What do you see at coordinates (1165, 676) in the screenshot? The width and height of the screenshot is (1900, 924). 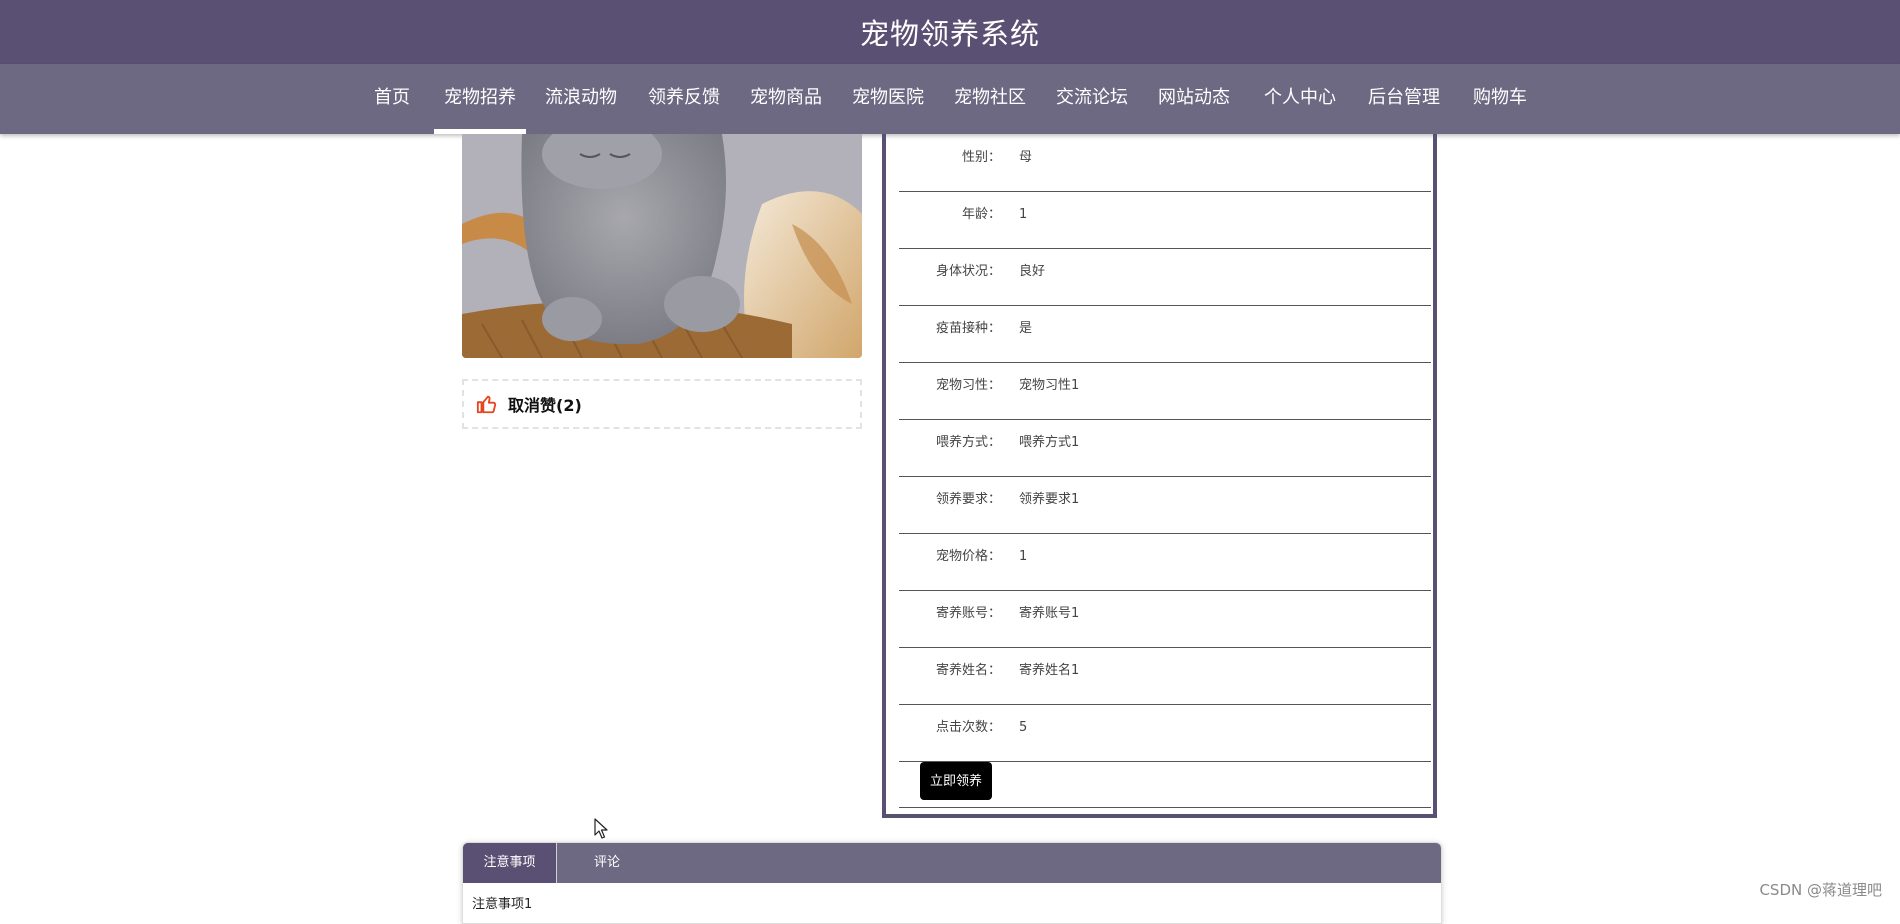 I see `detail-row-foster-name: 寄养姓名： 寄养姓名1` at bounding box center [1165, 676].